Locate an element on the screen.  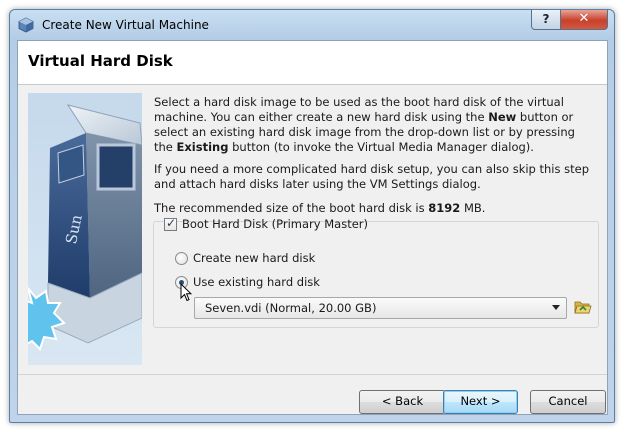
mouse-pointer-icon is located at coordinates (186, 292).